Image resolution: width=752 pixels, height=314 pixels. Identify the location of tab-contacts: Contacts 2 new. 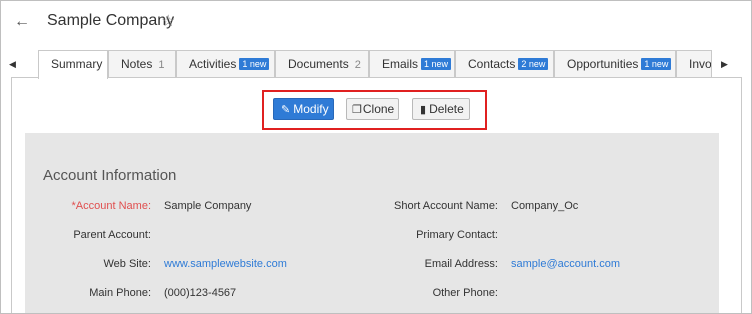
(504, 63).